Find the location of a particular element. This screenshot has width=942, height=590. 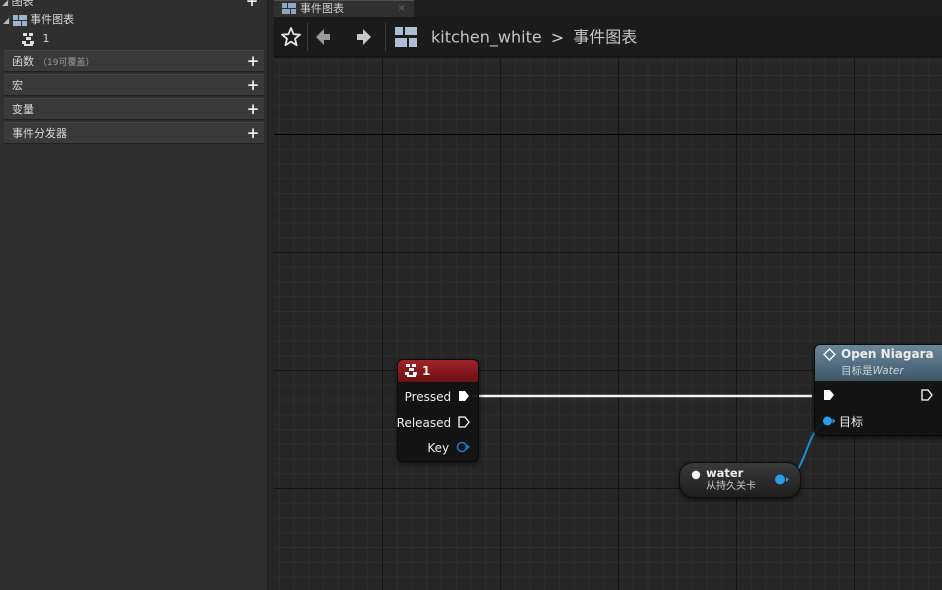

niagara-node-header: Open Niagara 目标是Water is located at coordinates (878, 363).